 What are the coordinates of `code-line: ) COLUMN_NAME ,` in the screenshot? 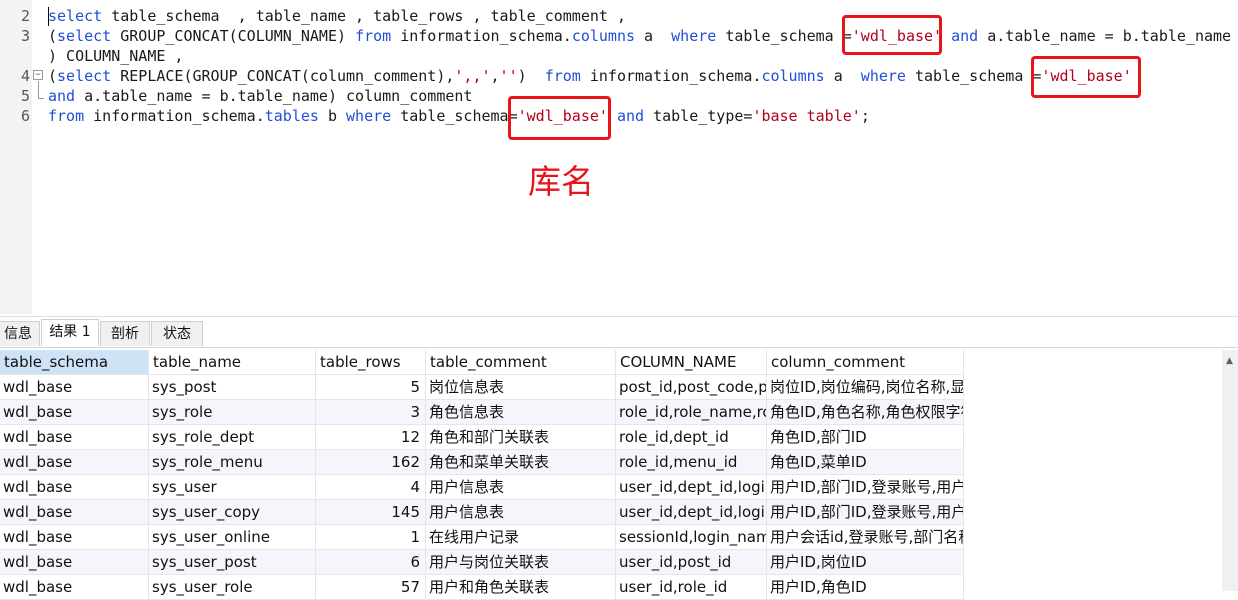 It's located at (115, 56).